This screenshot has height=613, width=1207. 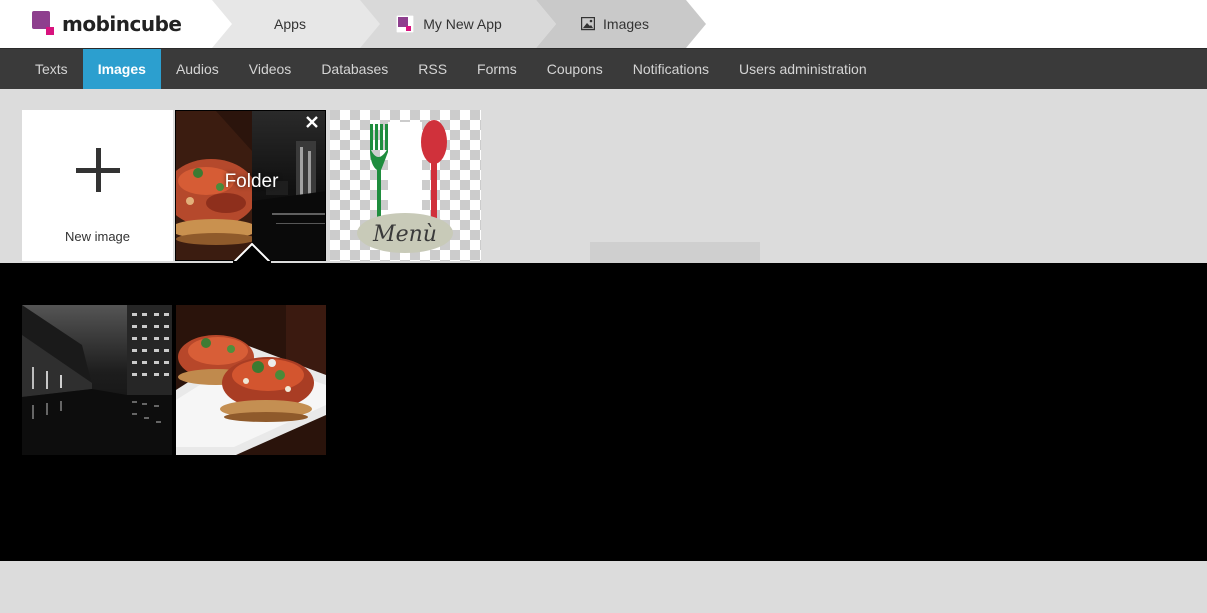 I want to click on city-night-image, so click(x=97, y=380).